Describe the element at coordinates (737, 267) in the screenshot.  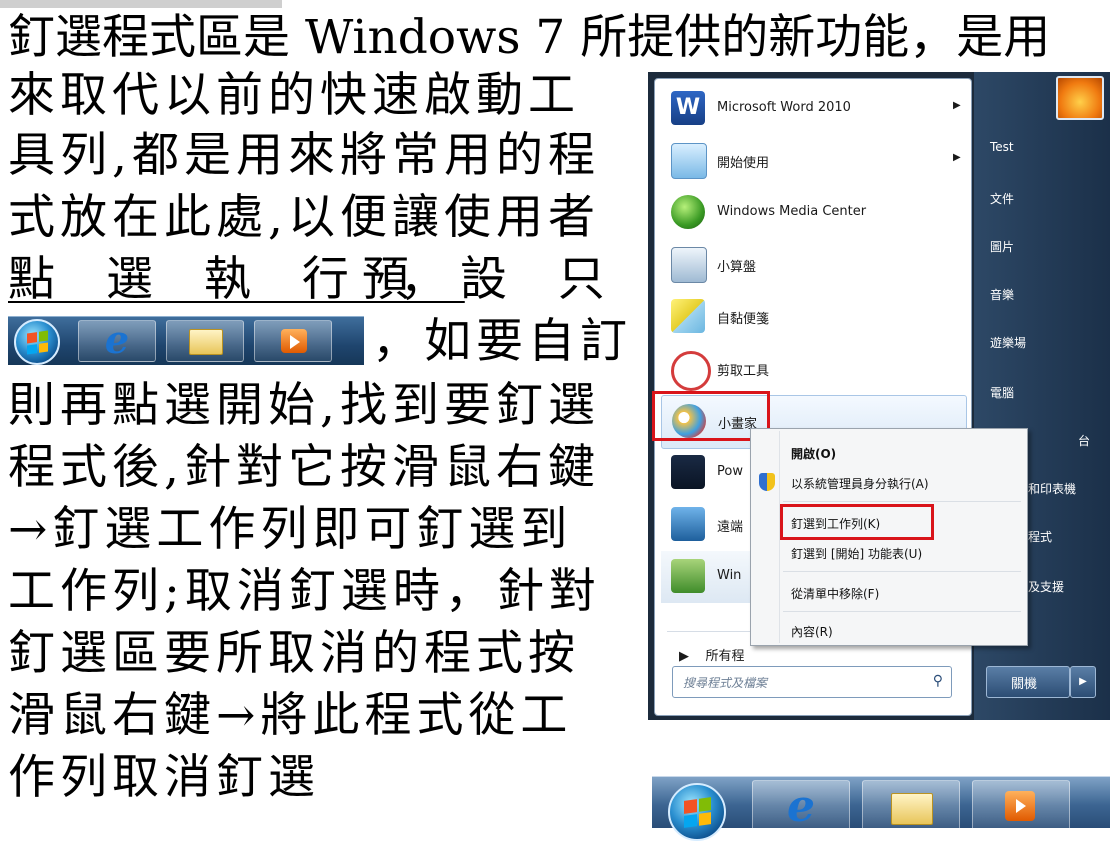
I see `menu-item-label: 小算盤` at that location.